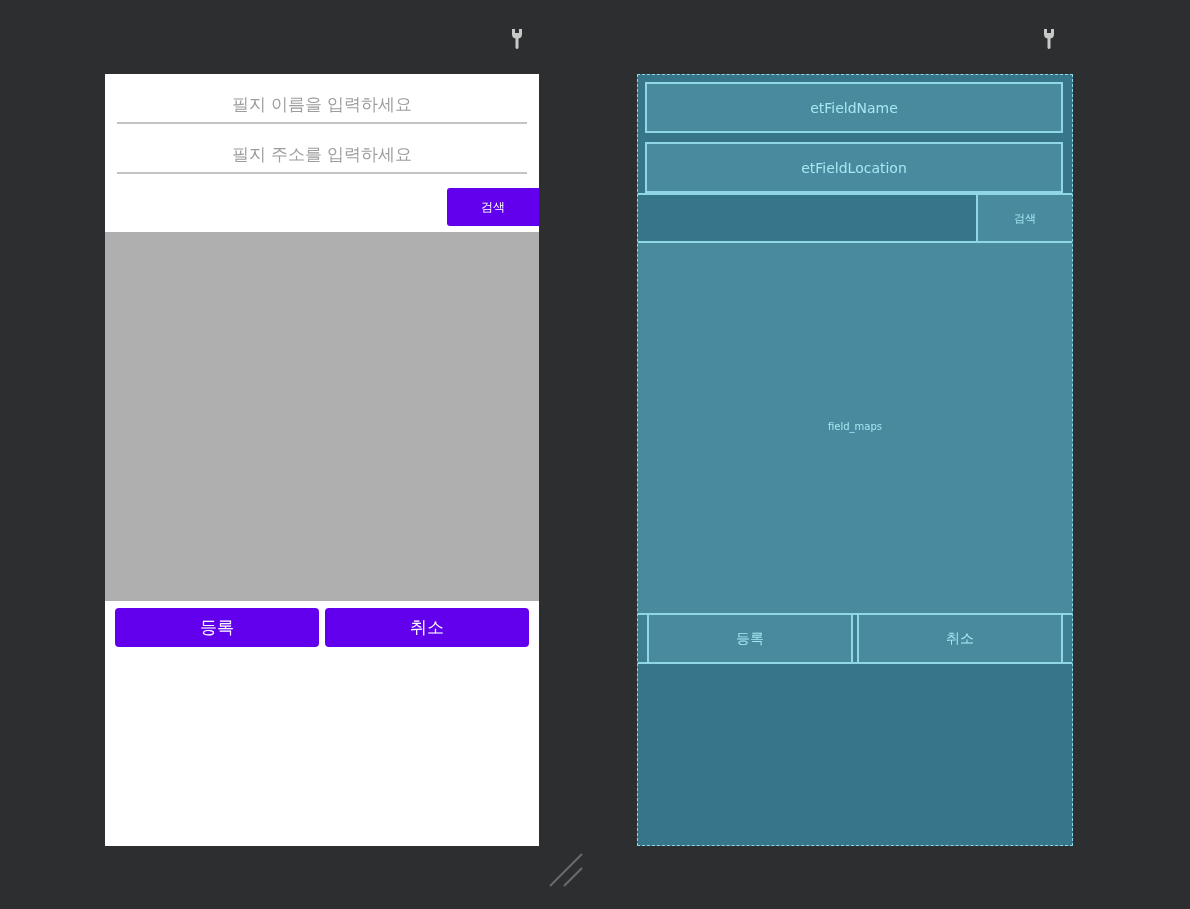 This screenshot has height=909, width=1190. I want to click on action-button: 등록, so click(217, 627).